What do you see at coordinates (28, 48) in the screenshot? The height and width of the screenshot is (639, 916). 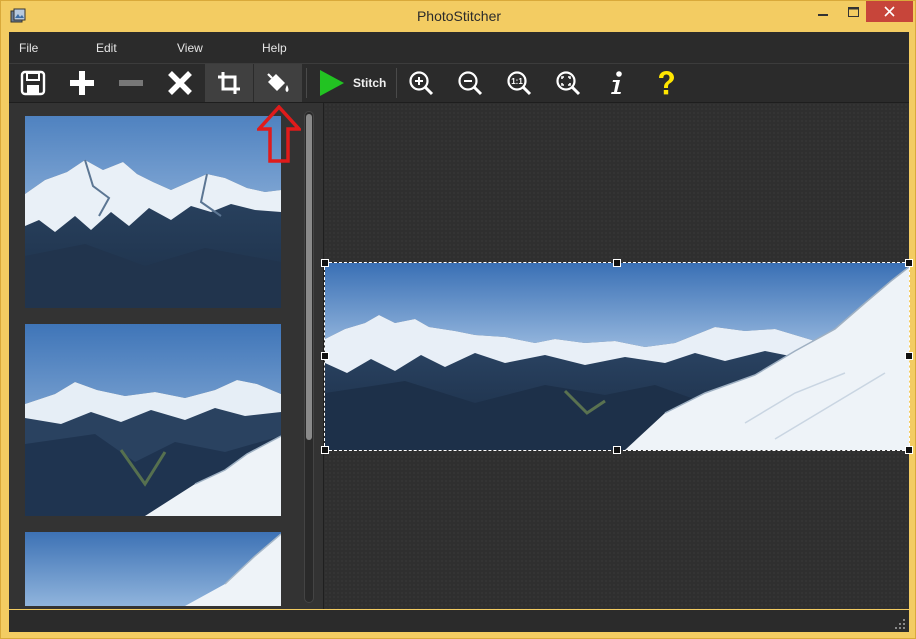 I see `menu-file: File` at bounding box center [28, 48].